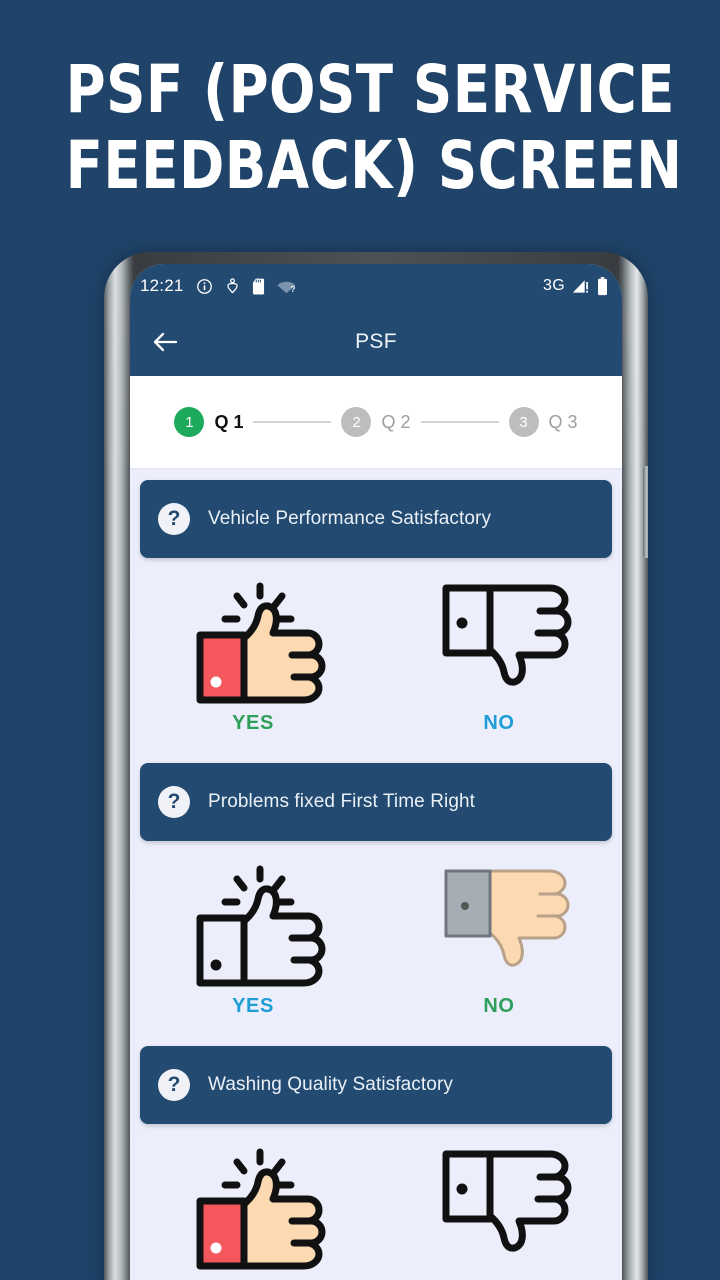 The image size is (720, 1280). What do you see at coordinates (376, 286) in the screenshot?
I see `status-bar: 12:21 ? 3G` at bounding box center [376, 286].